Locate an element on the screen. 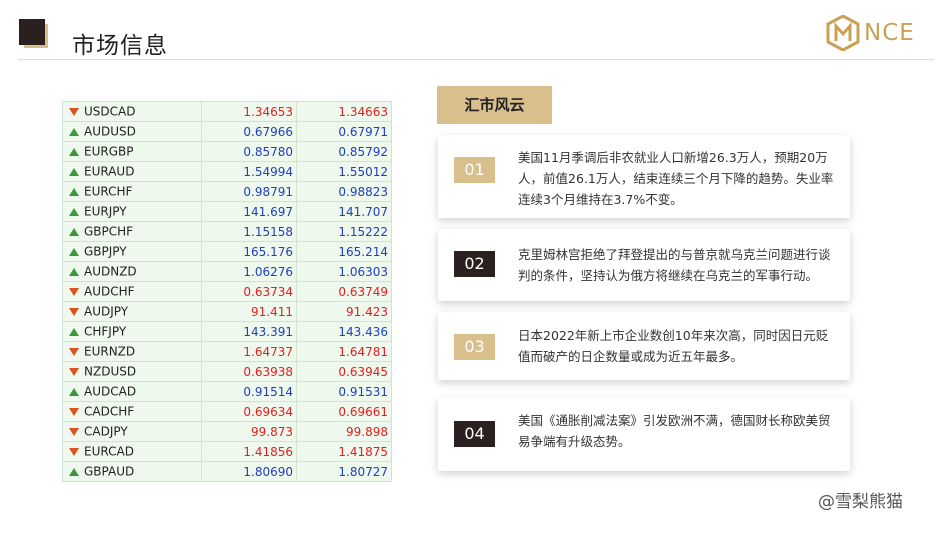 The width and height of the screenshot is (952, 535). ask-price: 143.436 is located at coordinates (344, 331).